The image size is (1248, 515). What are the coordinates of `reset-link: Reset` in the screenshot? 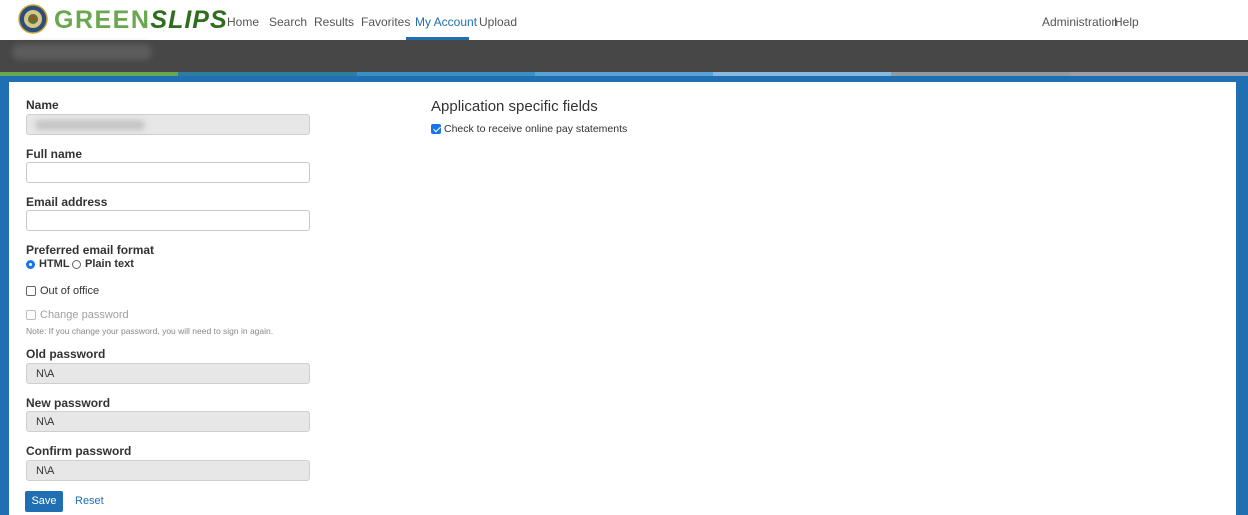 It's located at (89, 501).